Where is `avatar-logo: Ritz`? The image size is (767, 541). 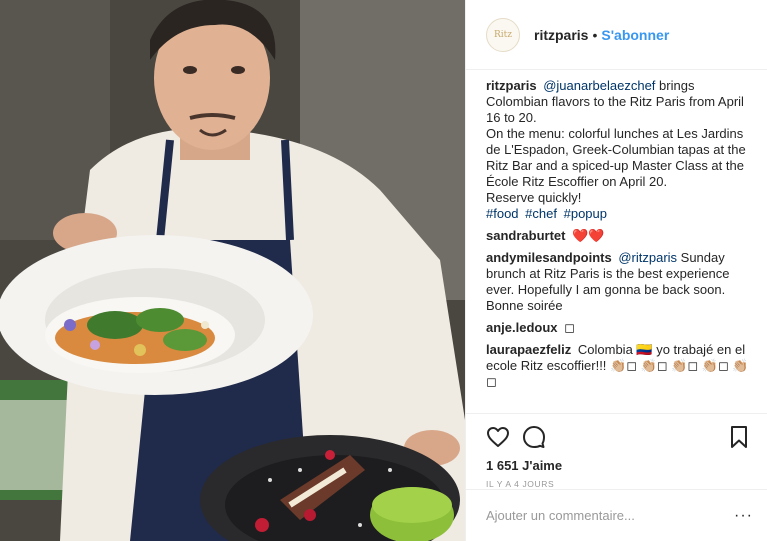
avatar-logo: Ritz is located at coordinates (502, 34).